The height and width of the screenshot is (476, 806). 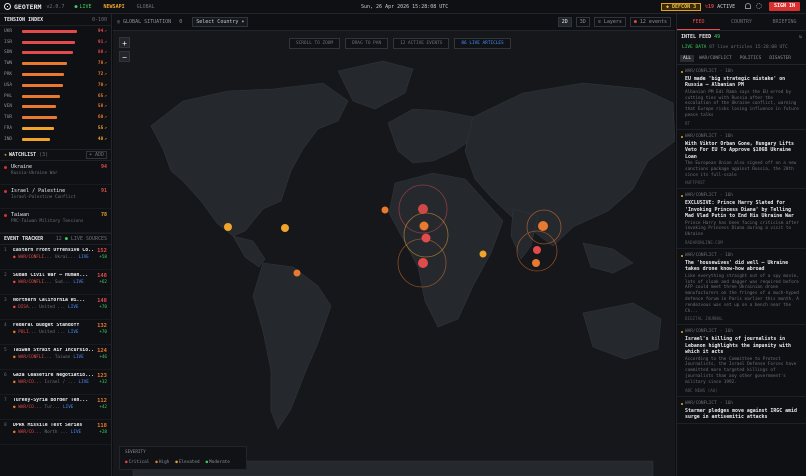 I want to click on events-count-button: ● 12 events, so click(x=650, y=22).